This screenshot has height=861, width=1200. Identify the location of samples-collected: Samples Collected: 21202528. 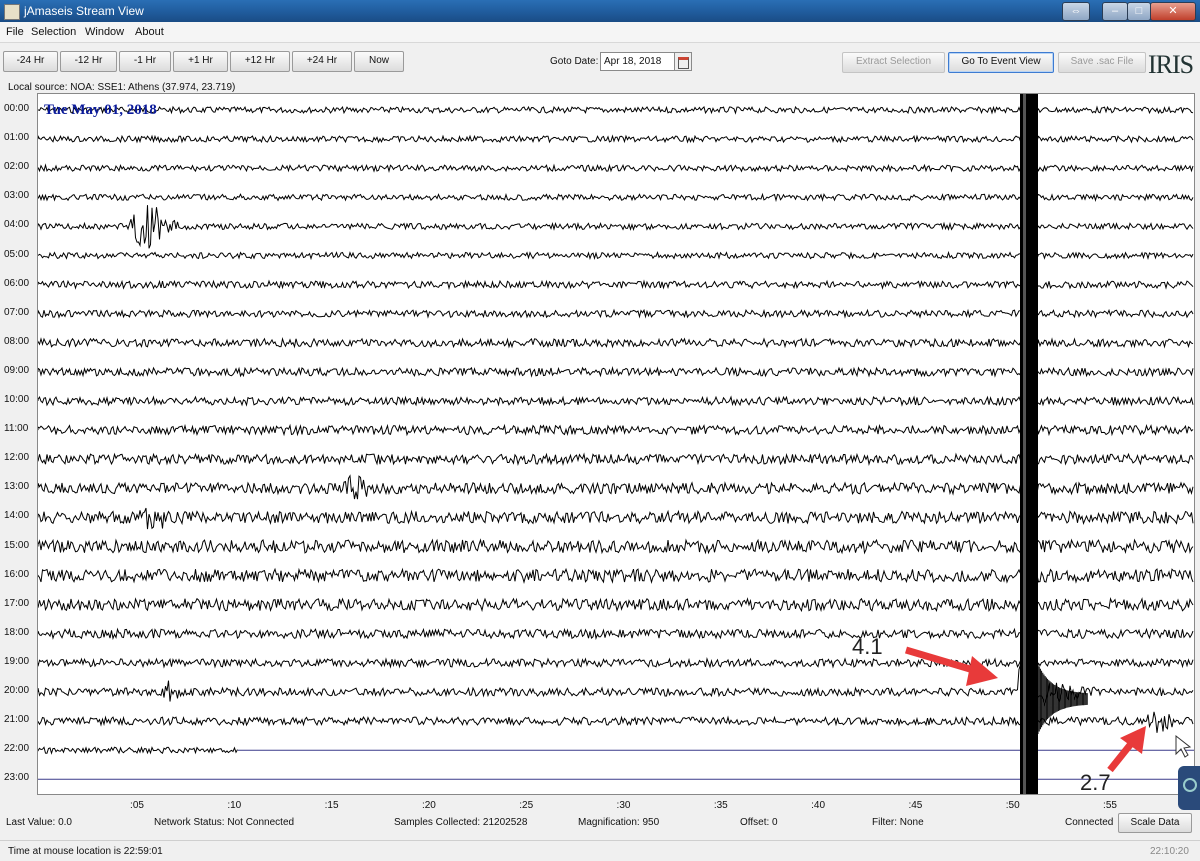
(461, 822).